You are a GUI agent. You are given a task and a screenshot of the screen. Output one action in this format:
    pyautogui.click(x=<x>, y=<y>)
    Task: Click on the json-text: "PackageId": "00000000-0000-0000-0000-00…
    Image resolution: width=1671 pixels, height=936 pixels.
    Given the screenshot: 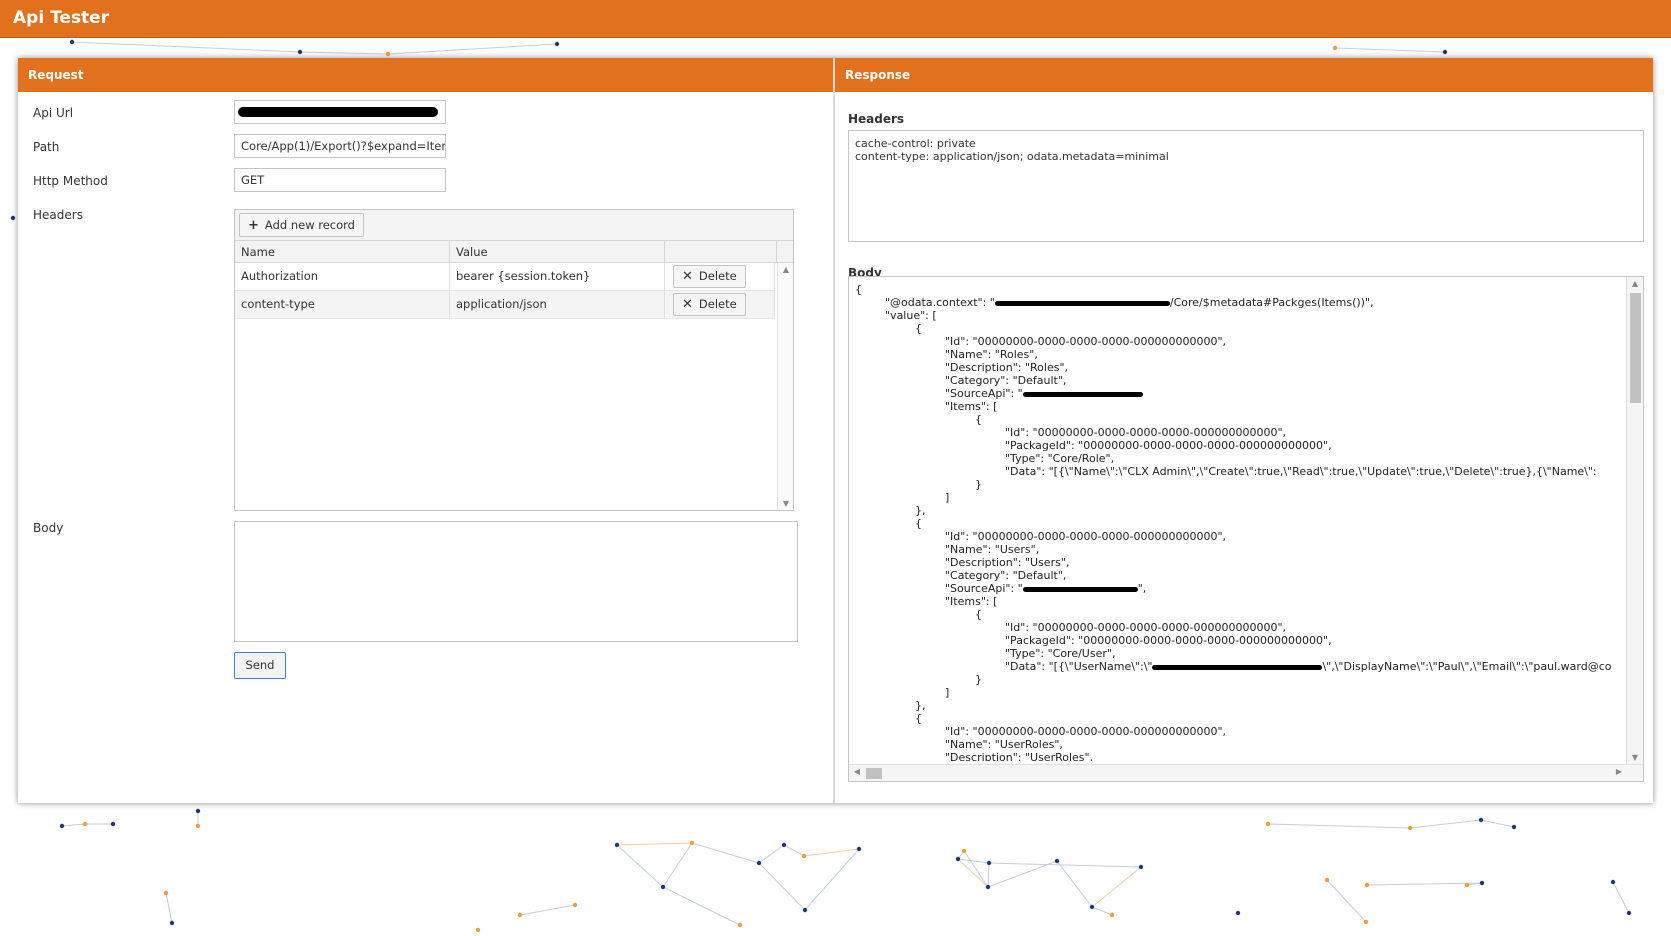 What is the action you would take?
    pyautogui.click(x=1168, y=640)
    